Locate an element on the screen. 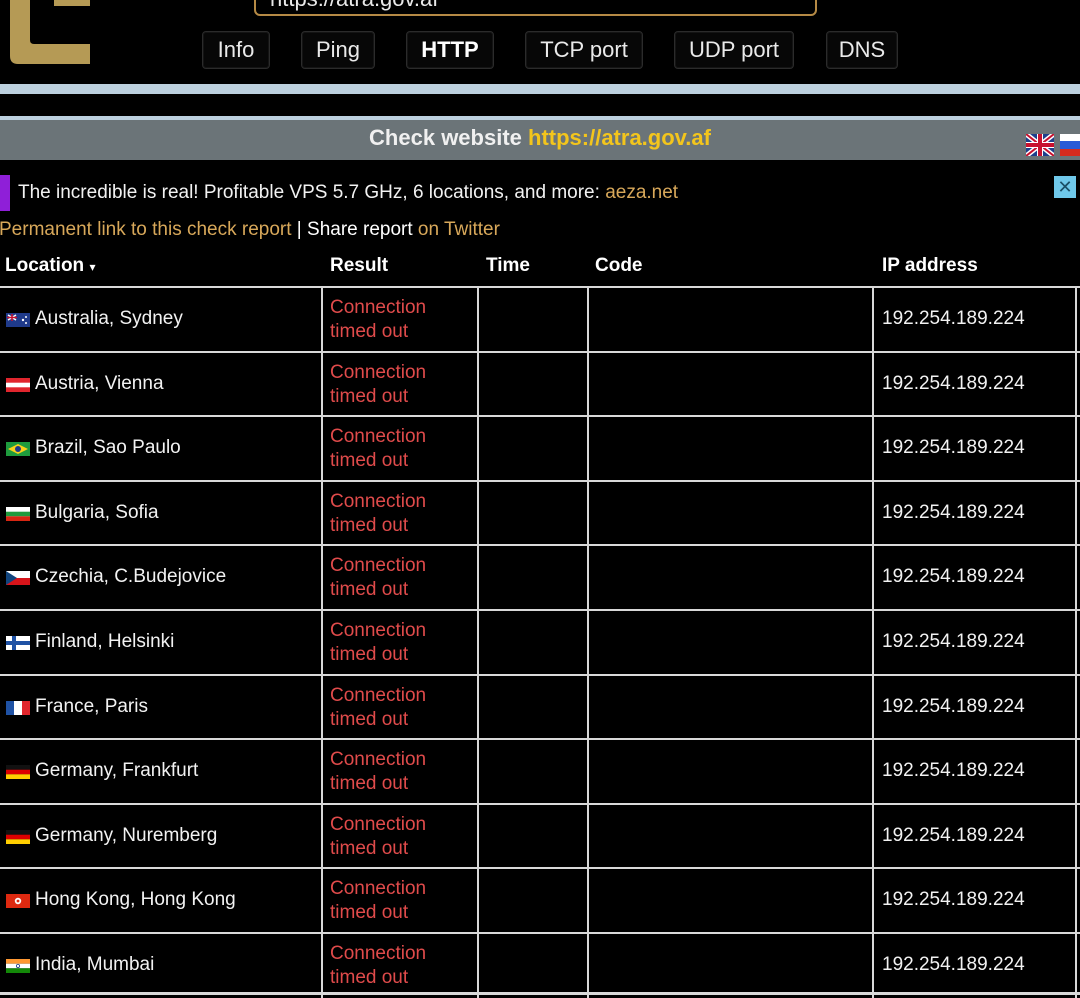 Image resolution: width=1080 pixels, height=998 pixels. location-cell: Germany, Nuremberg is located at coordinates (126, 835).